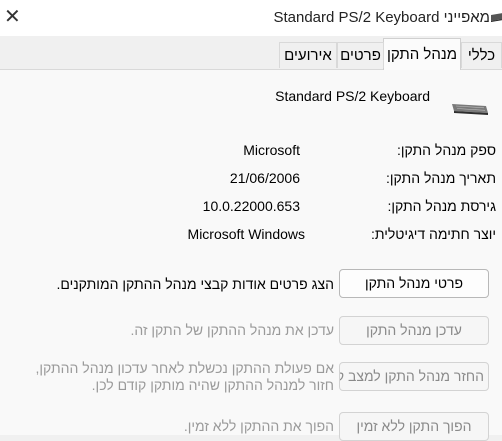 Image resolution: width=502 pixels, height=441 pixels. I want to click on close-icon: ✕, so click(12, 17).